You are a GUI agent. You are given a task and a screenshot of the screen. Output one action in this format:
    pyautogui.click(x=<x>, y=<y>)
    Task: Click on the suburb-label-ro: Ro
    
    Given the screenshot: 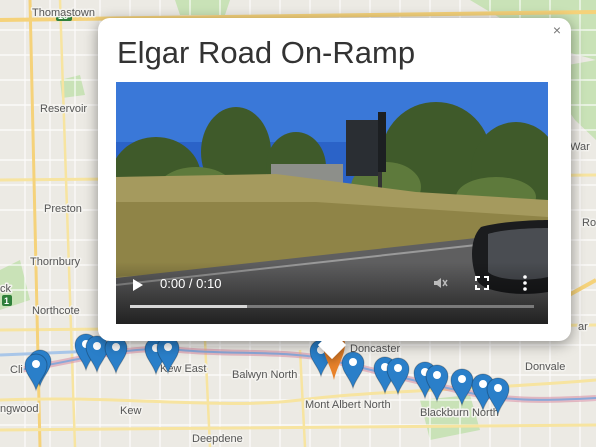 What is the action you would take?
    pyautogui.click(x=589, y=223)
    